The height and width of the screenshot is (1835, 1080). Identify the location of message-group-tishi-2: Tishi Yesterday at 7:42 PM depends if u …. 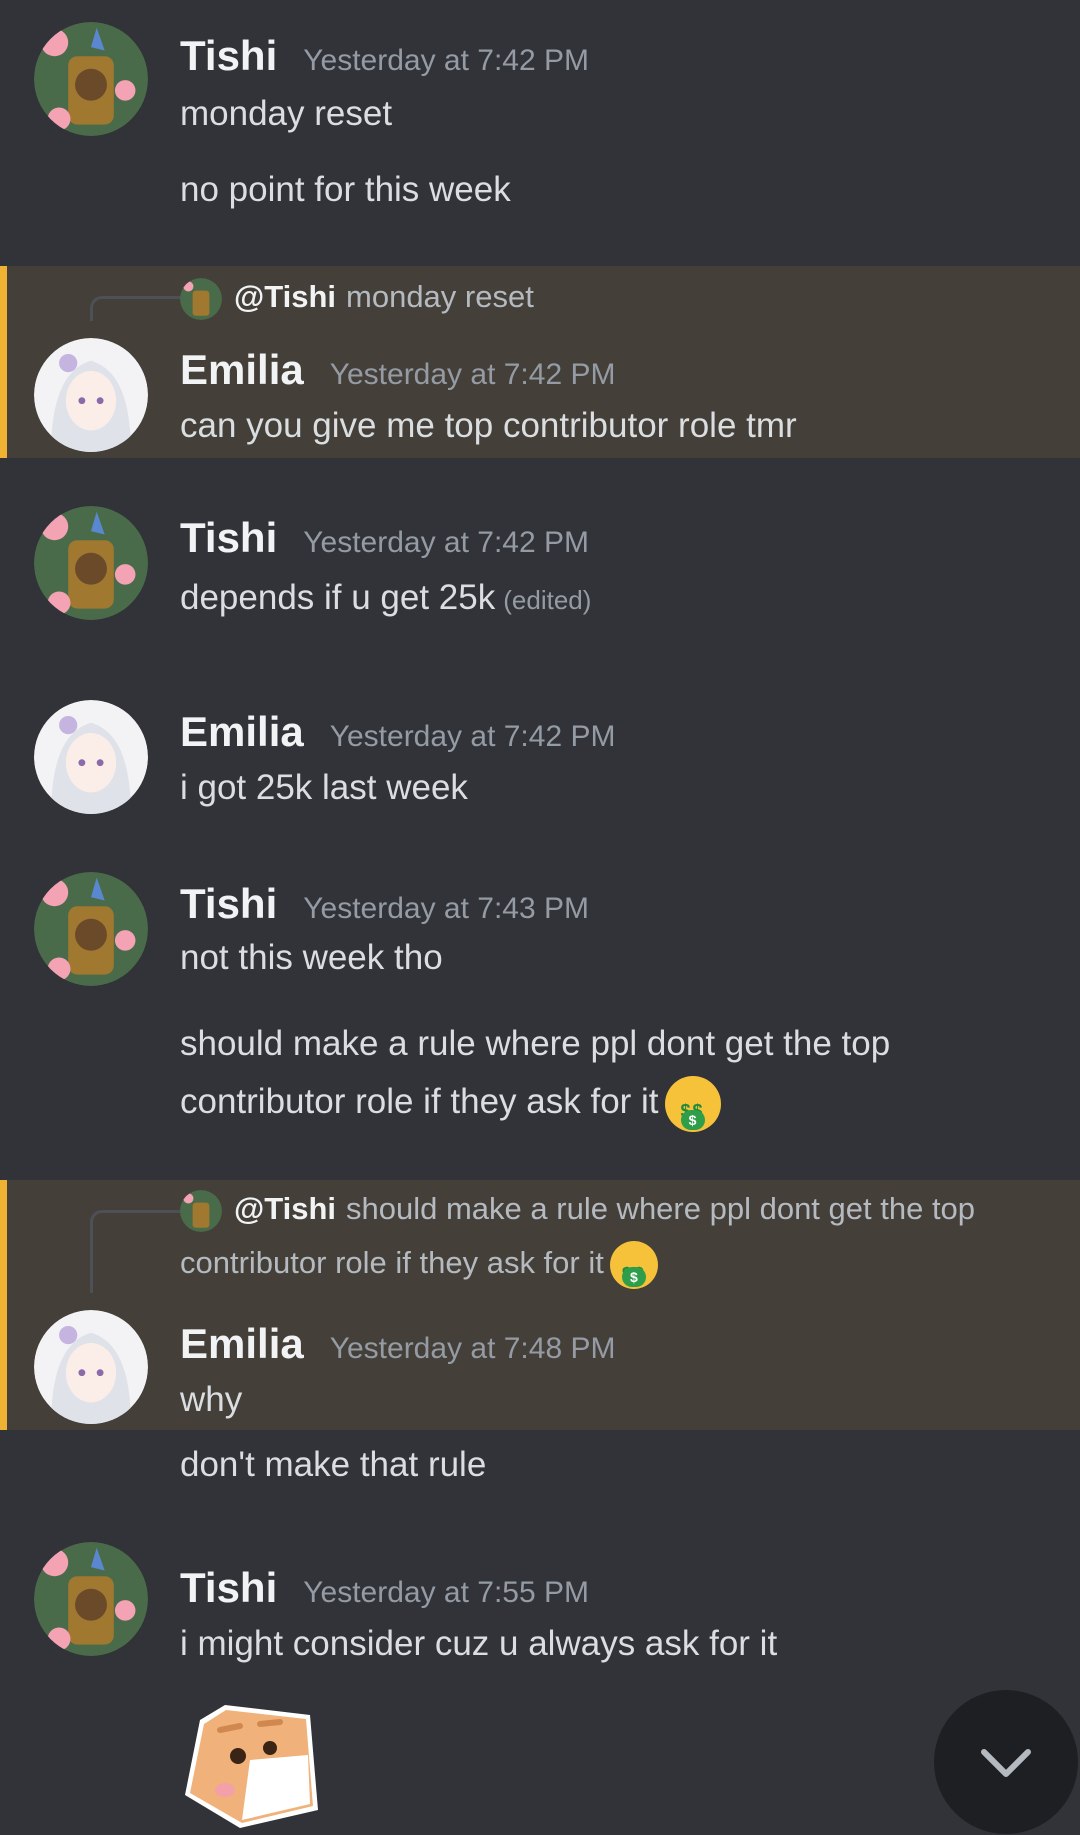
(540, 580).